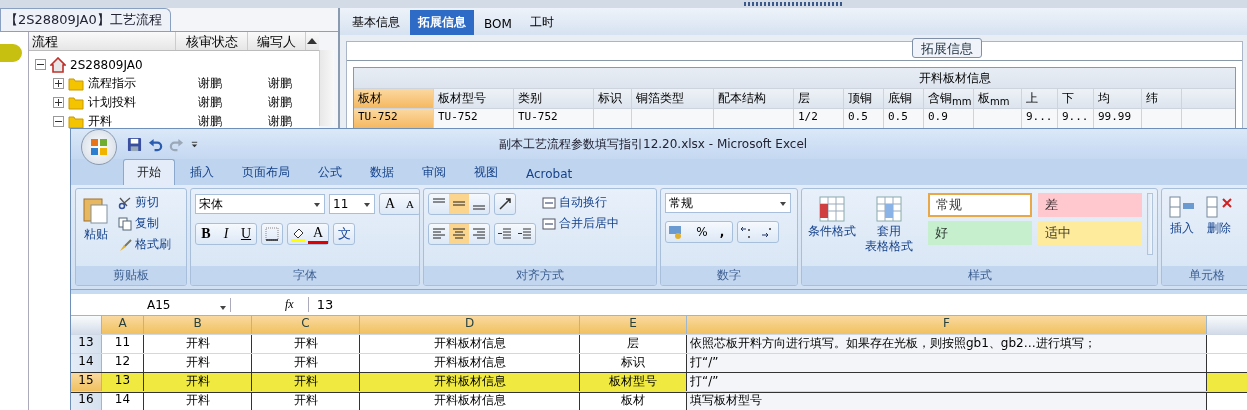 Image resolution: width=1247 pixels, height=410 pixels. What do you see at coordinates (134, 144) in the screenshot?
I see `save-icon` at bounding box center [134, 144].